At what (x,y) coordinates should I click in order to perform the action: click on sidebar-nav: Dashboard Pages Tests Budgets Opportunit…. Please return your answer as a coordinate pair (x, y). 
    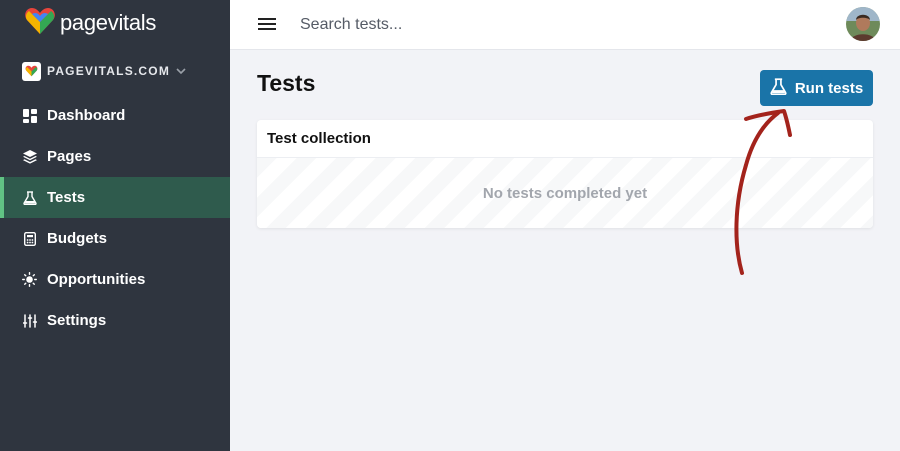
    Looking at the image, I should click on (115, 218).